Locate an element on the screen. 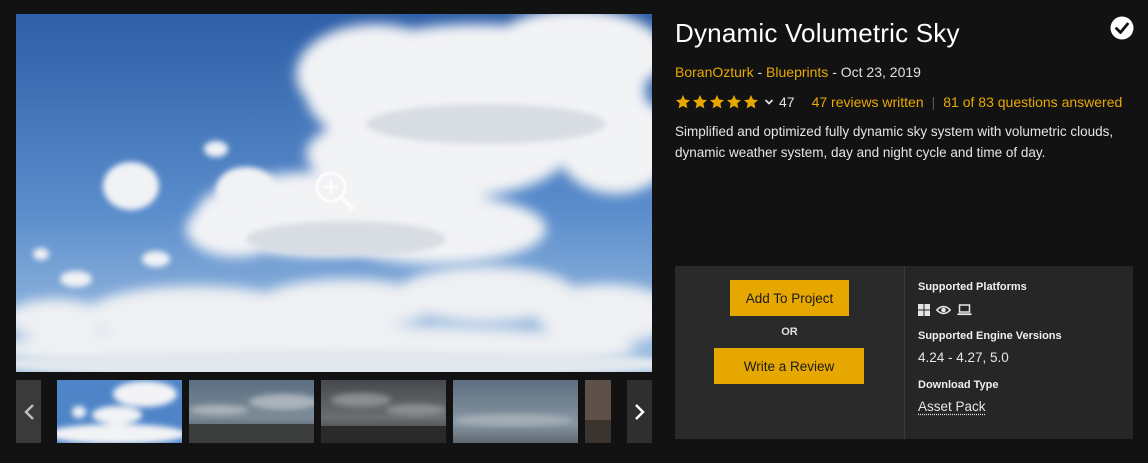  check-circle-icon is located at coordinates (1122, 28).